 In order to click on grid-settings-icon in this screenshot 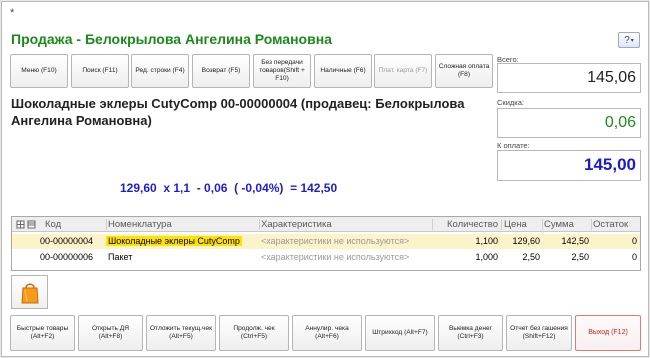, I will do `click(27, 224)`.